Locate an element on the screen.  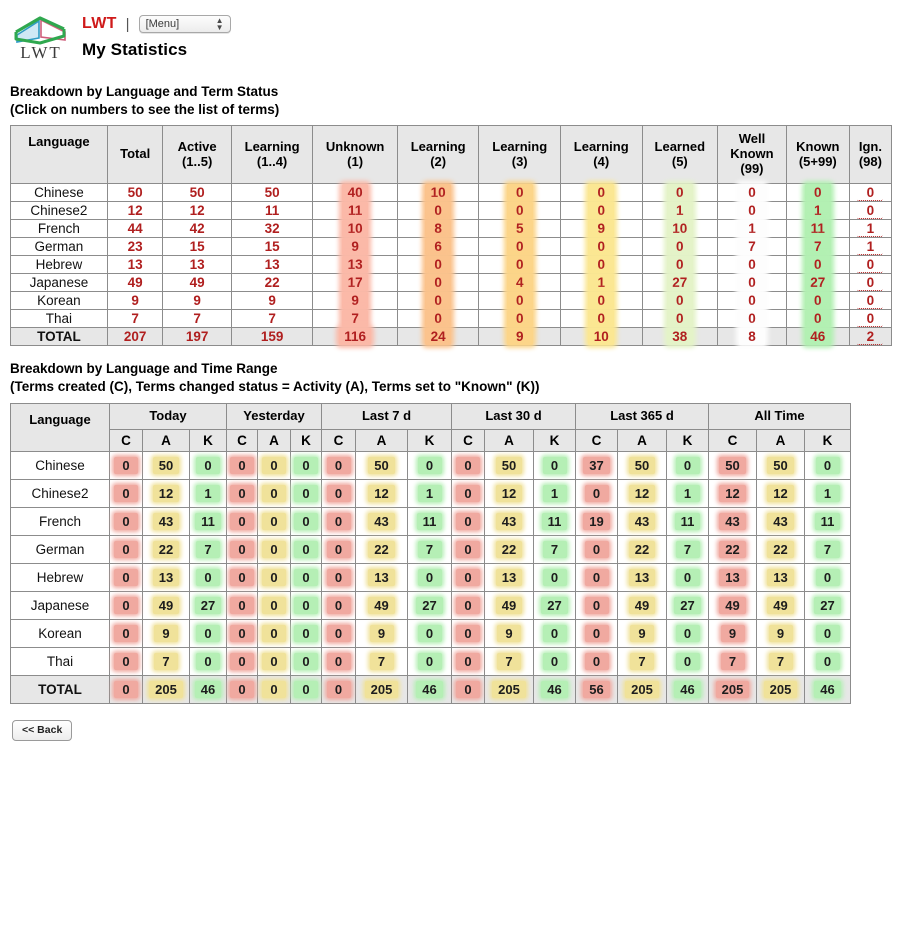
cell-all-time-c: 22 is located at coordinates (732, 550).